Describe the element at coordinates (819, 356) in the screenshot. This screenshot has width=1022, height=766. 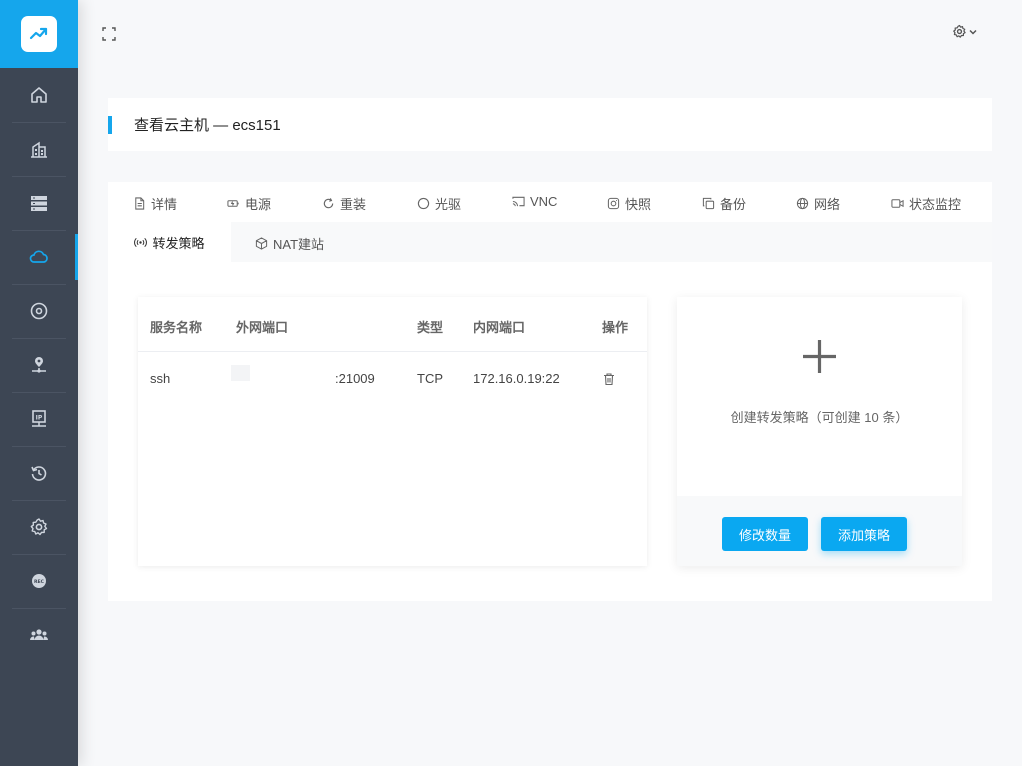
I see `plus-icon` at that location.